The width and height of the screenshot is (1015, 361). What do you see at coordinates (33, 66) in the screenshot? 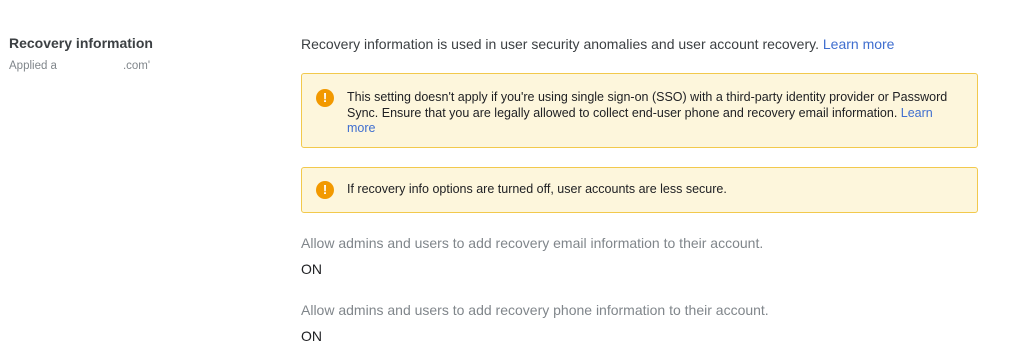
I see `applied-prefix: Applied a` at bounding box center [33, 66].